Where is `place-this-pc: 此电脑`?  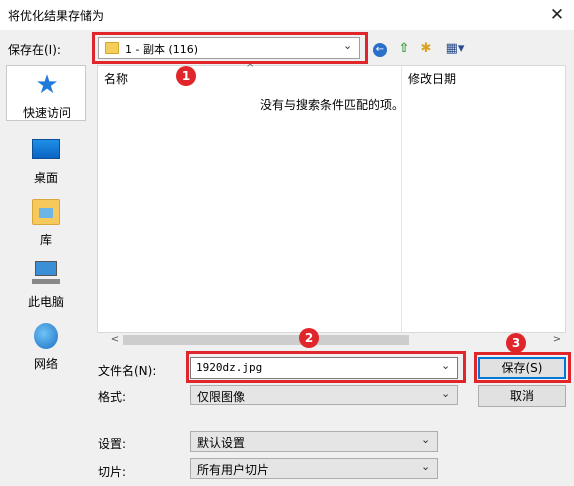
place-this-pc: 此电脑 is located at coordinates (46, 285).